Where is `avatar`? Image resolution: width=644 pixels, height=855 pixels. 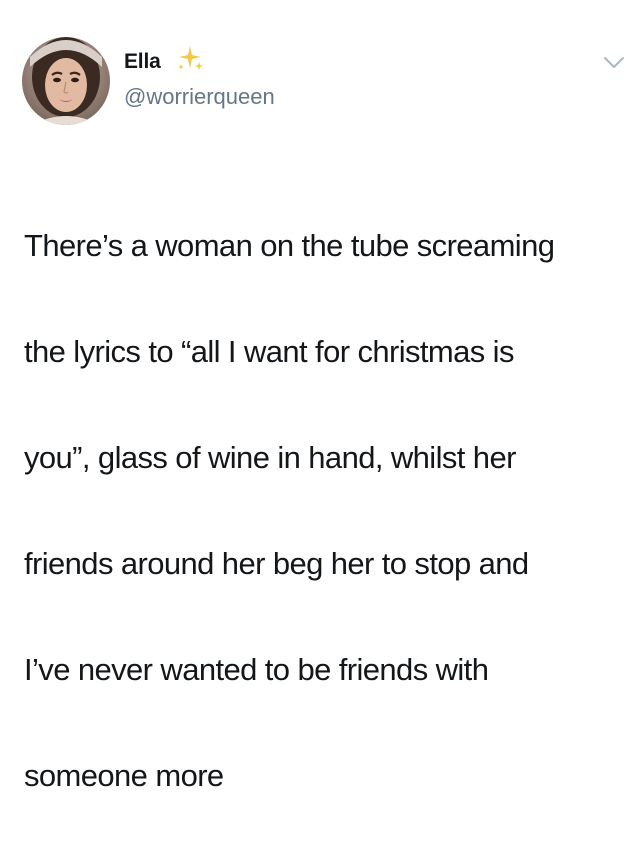
avatar is located at coordinates (66, 81).